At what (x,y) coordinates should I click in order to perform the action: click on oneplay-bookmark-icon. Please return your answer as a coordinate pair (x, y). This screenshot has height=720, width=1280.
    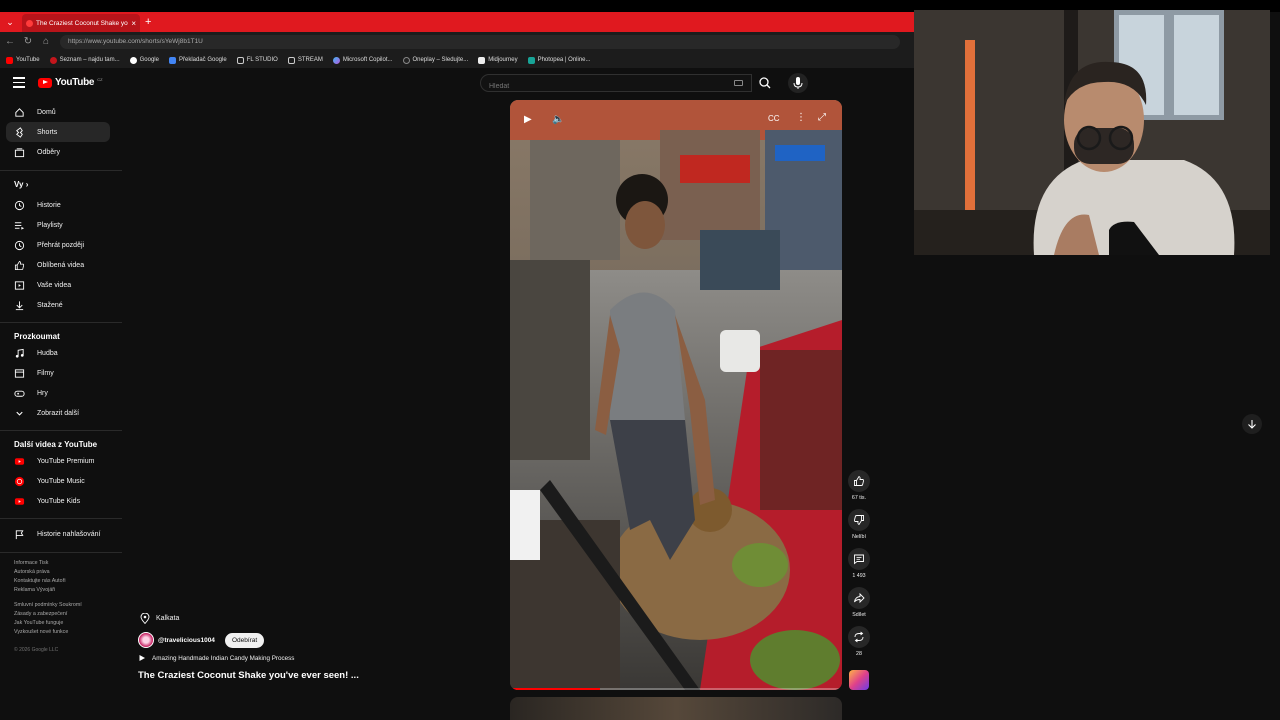
    Looking at the image, I should click on (406, 60).